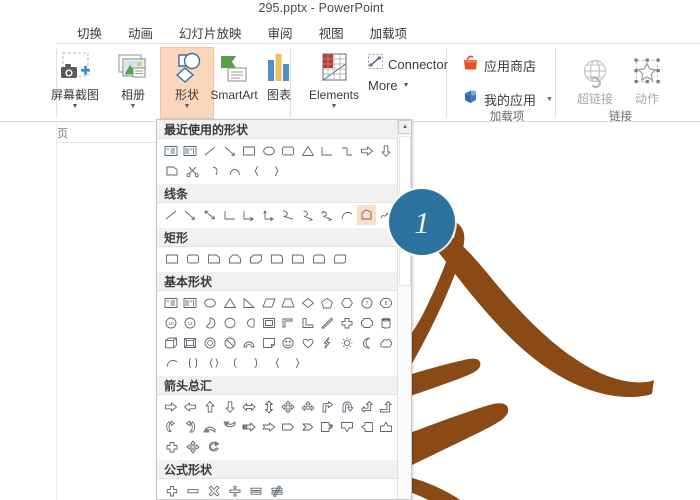 The height and width of the screenshot is (500, 700). Describe the element at coordinates (230, 407) in the screenshot. I see `shape-arrow-down` at that location.